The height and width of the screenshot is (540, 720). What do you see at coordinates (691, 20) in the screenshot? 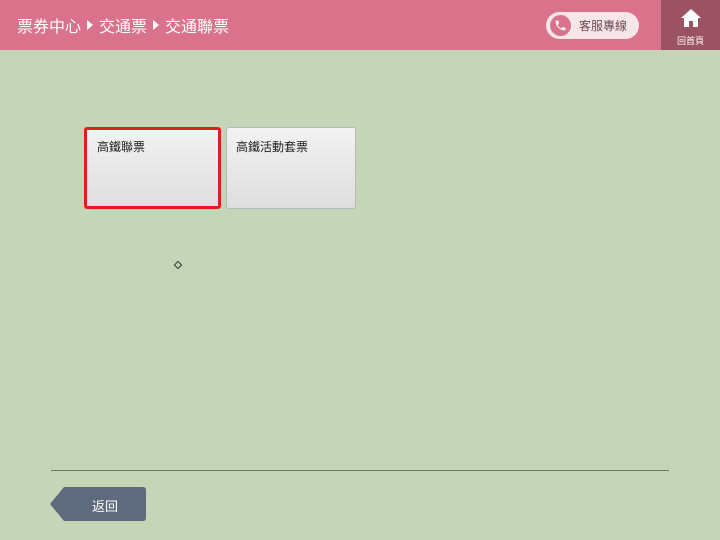
I see `home-icon` at bounding box center [691, 20].